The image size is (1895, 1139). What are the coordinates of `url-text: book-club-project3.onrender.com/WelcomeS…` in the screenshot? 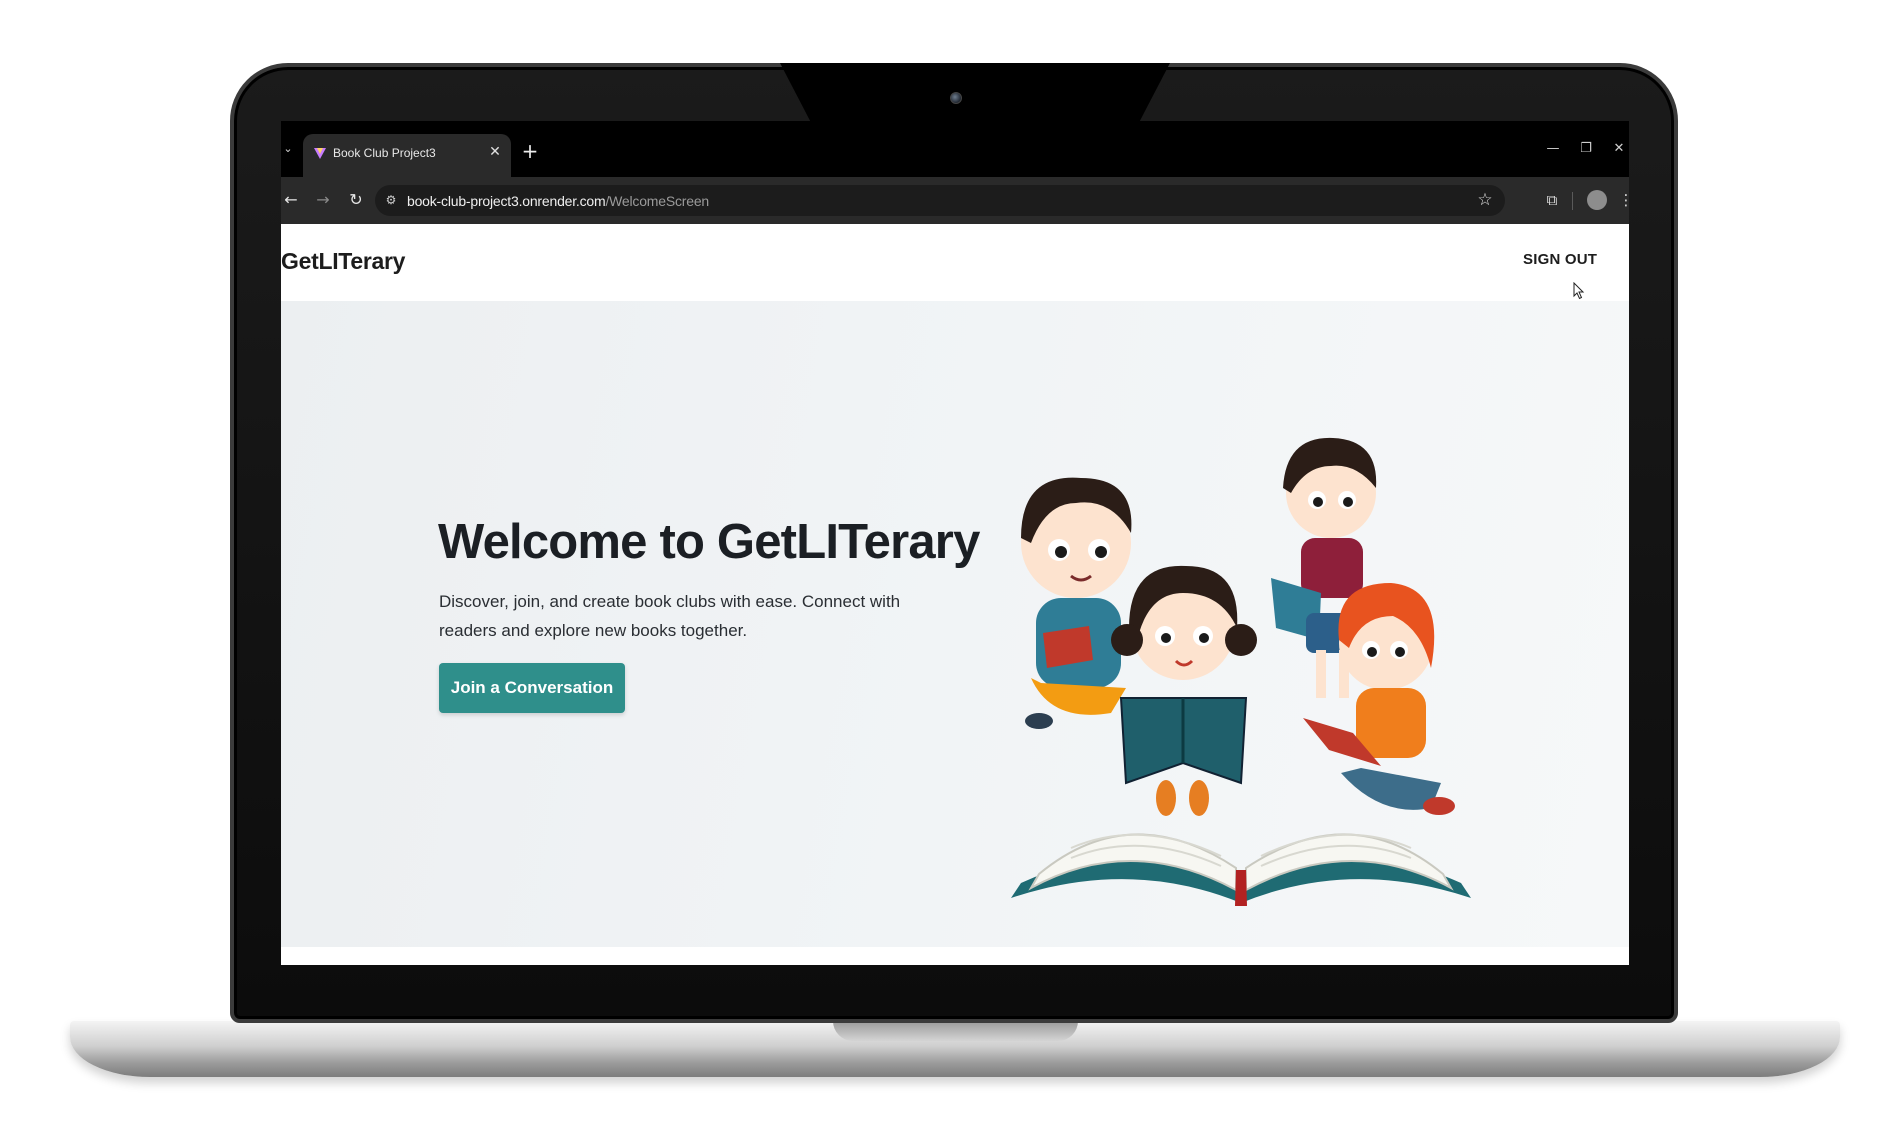 It's located at (558, 201).